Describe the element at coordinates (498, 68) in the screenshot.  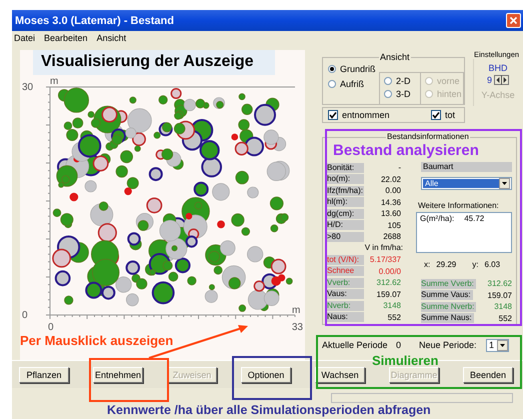
I see `setting-label: BHD` at that location.